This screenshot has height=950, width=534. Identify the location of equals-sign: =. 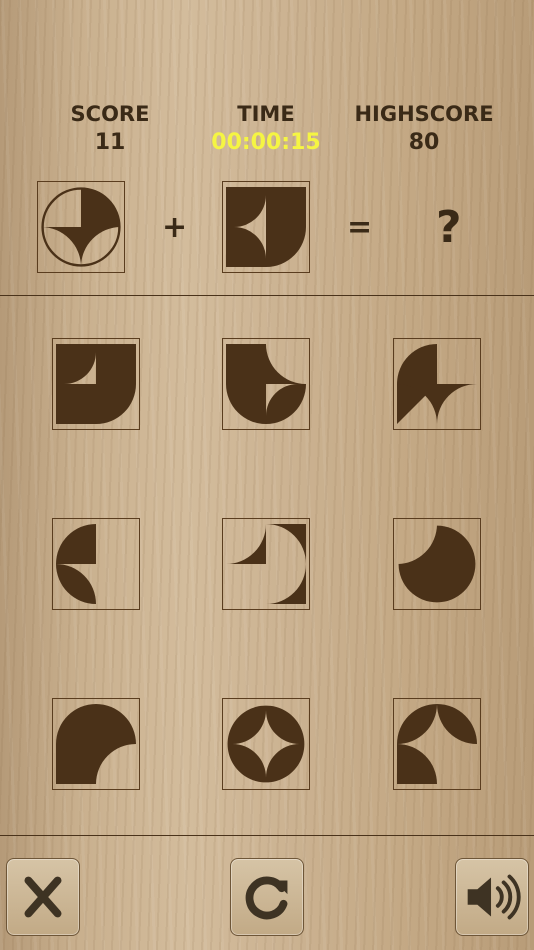
(360, 227).